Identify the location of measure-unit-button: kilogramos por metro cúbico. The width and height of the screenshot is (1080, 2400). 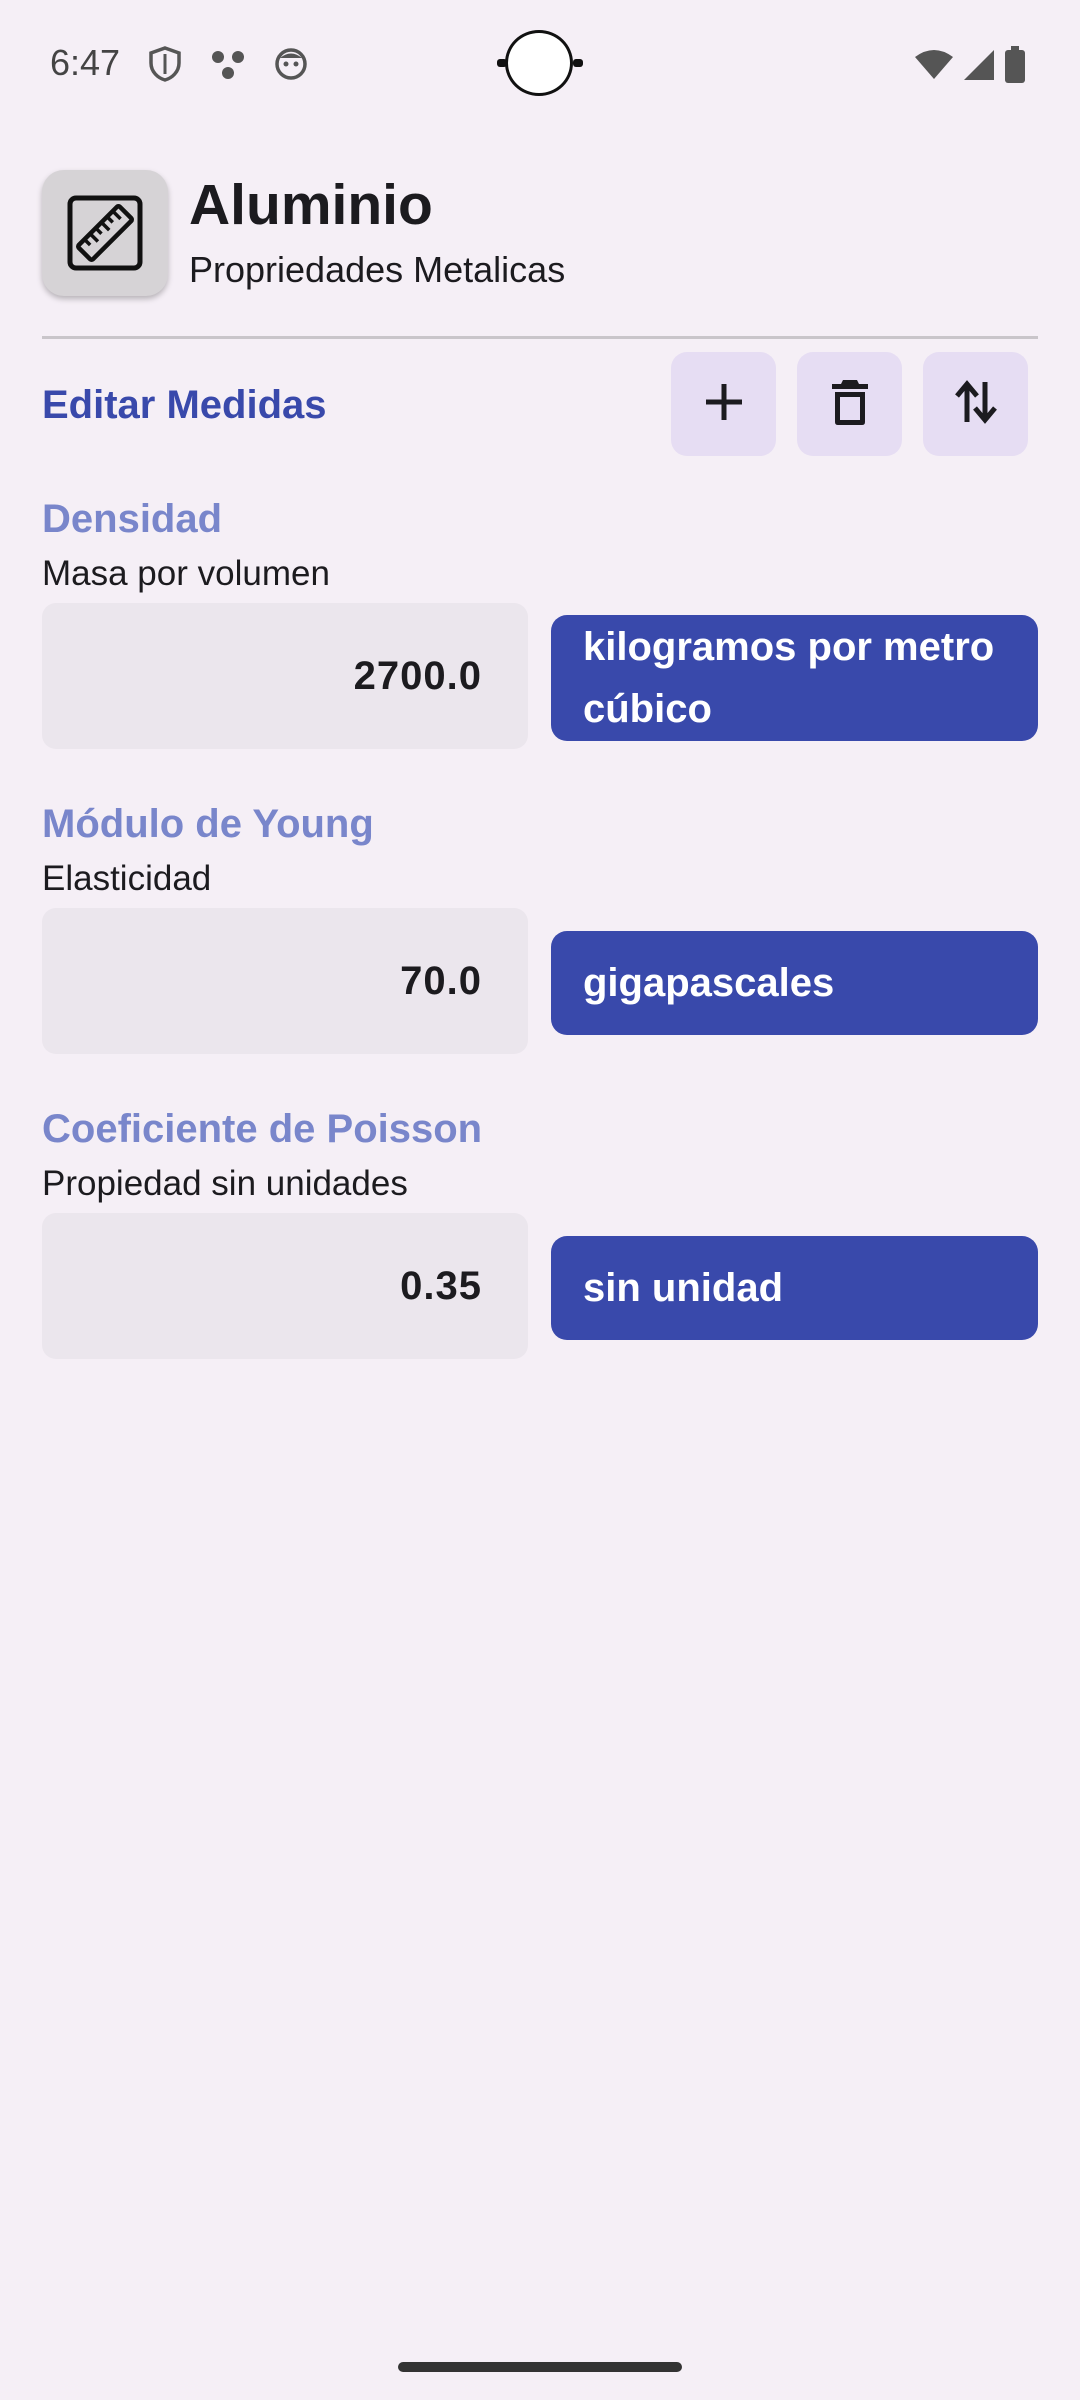
(794, 678).